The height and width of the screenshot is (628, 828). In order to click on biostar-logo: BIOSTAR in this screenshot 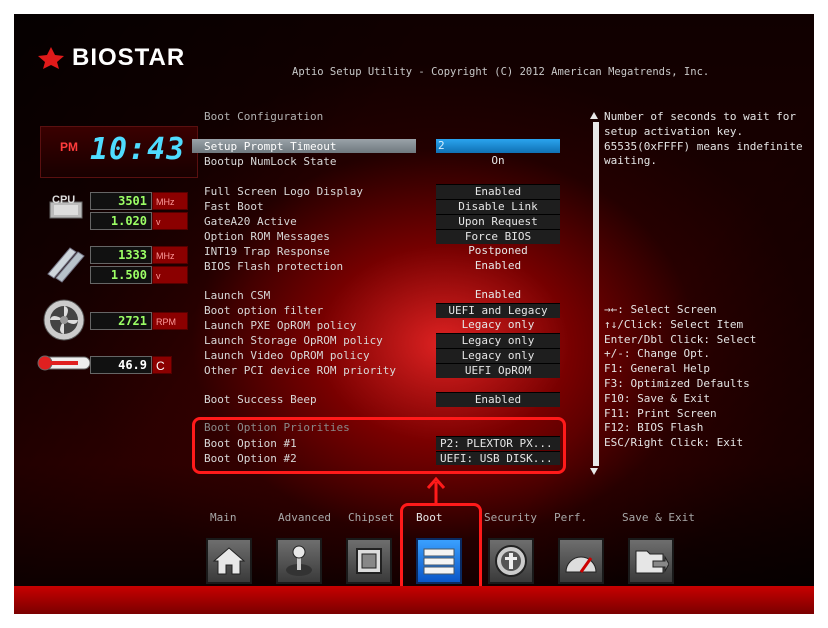, I will do `click(116, 58)`.